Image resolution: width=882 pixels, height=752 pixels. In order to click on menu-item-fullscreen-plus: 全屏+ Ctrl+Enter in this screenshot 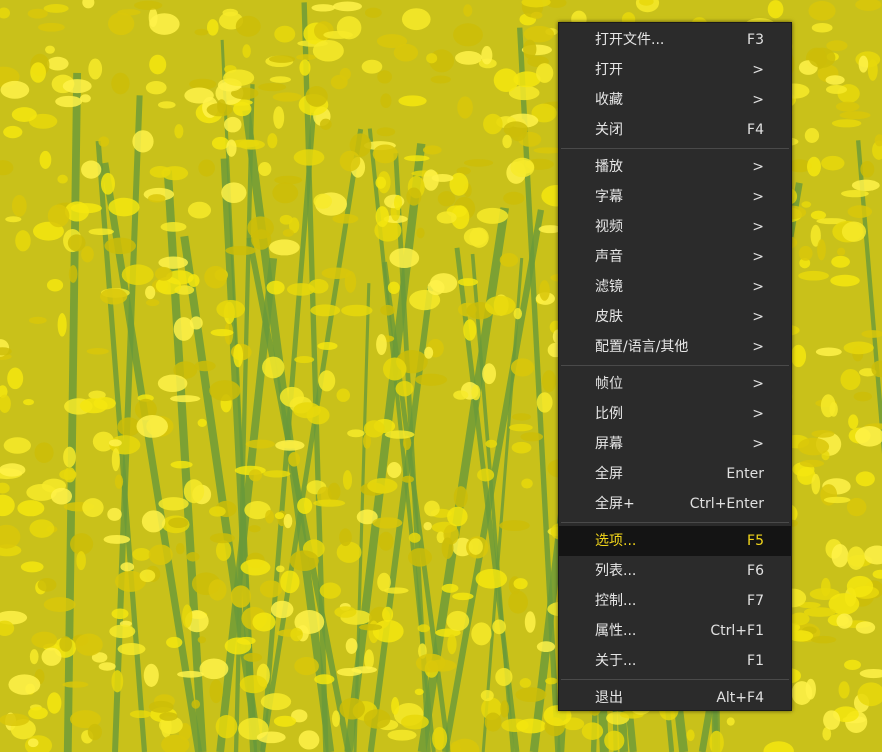, I will do `click(675, 504)`.